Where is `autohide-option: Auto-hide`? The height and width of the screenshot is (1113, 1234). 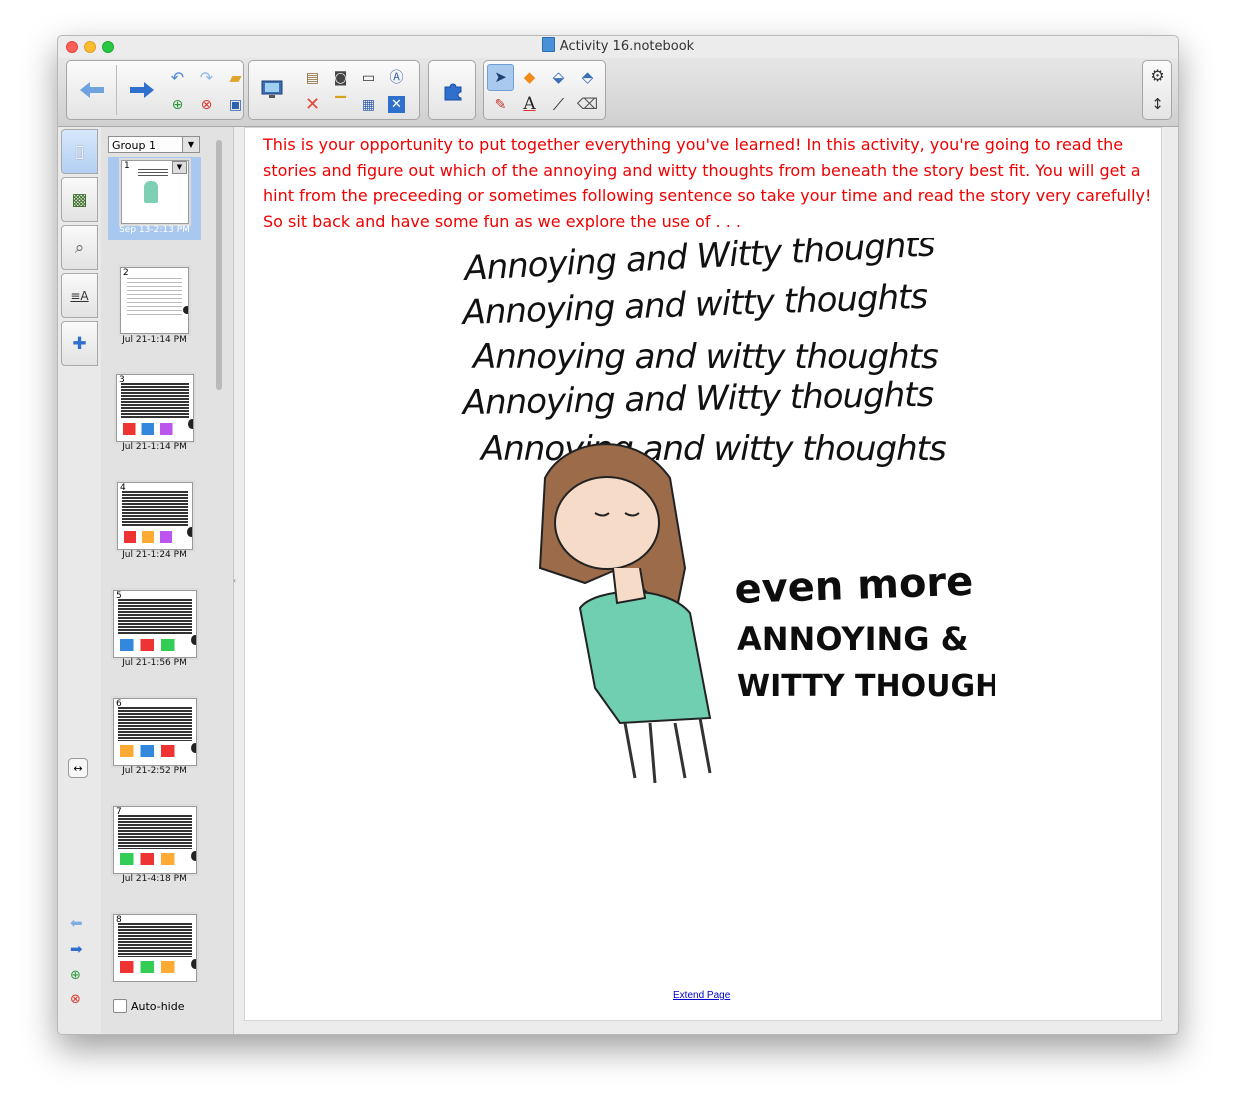
autohide-option: Auto-hide is located at coordinates (149, 1006).